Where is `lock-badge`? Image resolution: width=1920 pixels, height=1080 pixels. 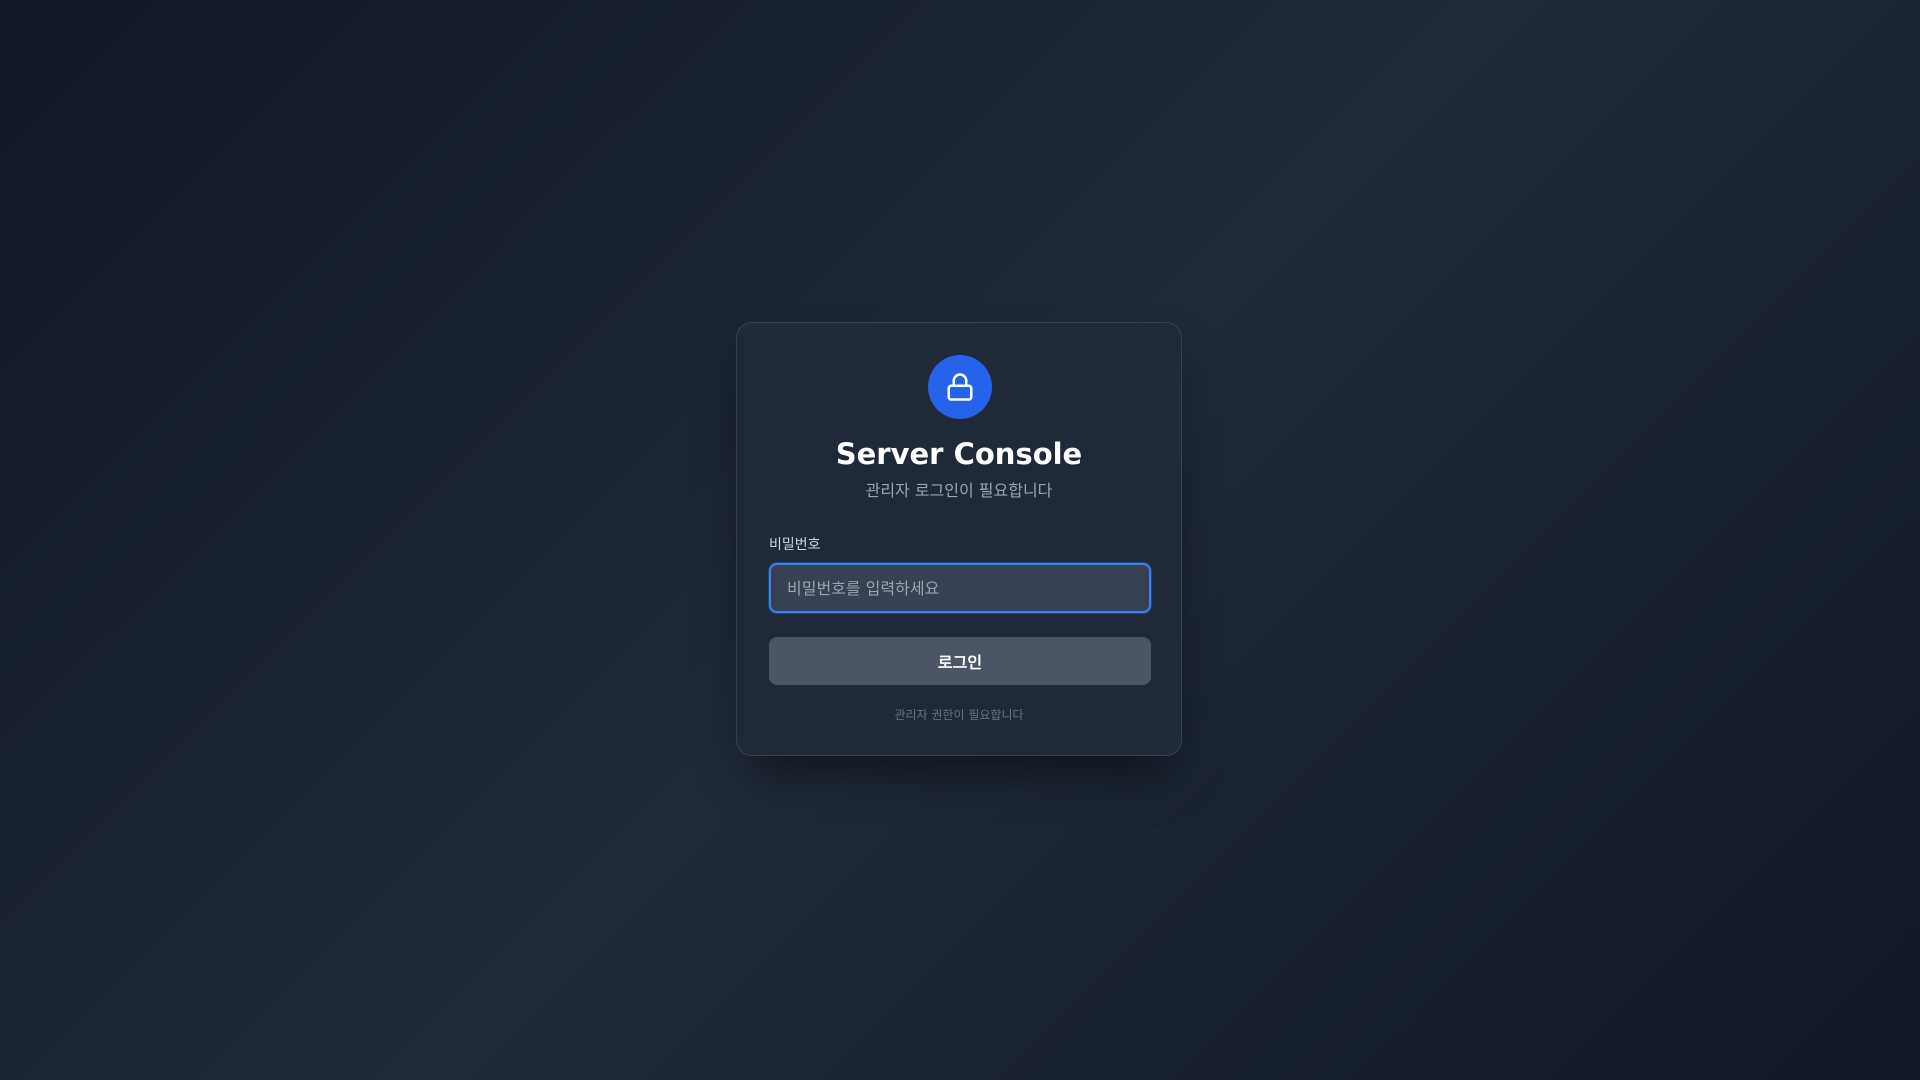 lock-badge is located at coordinates (960, 387).